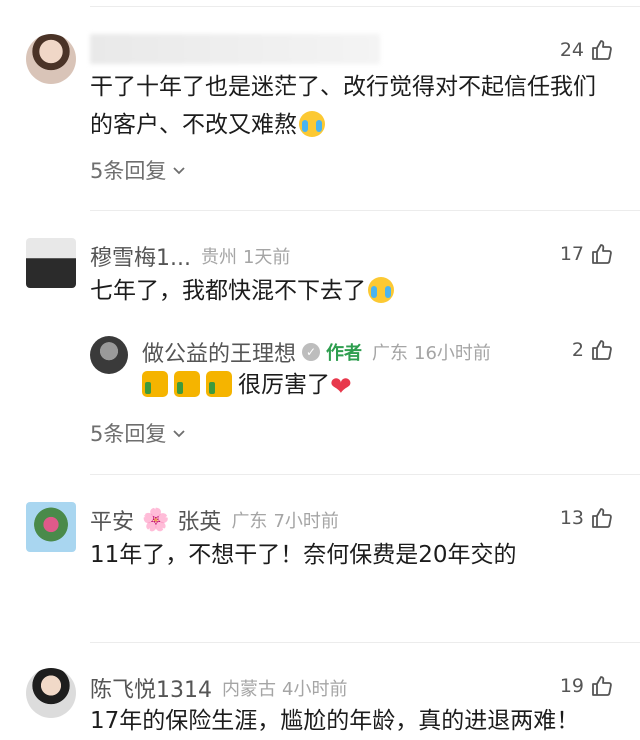  What do you see at coordinates (156, 520) in the screenshot?
I see `cherry-blossom-icon: 🌸` at bounding box center [156, 520].